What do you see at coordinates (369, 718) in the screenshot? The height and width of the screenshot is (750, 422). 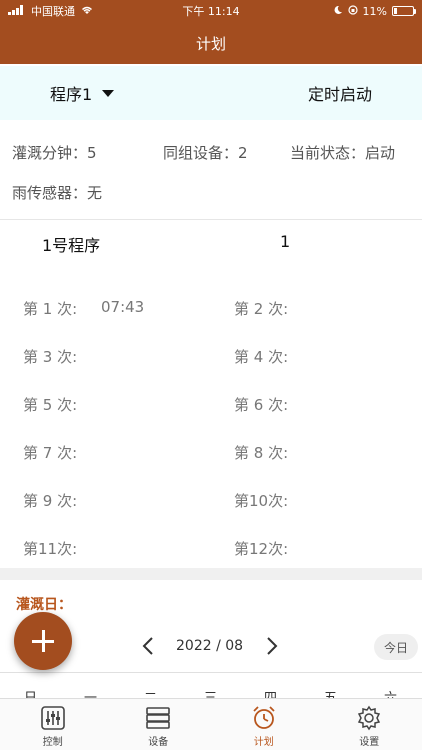 I see `gear-icon` at bounding box center [369, 718].